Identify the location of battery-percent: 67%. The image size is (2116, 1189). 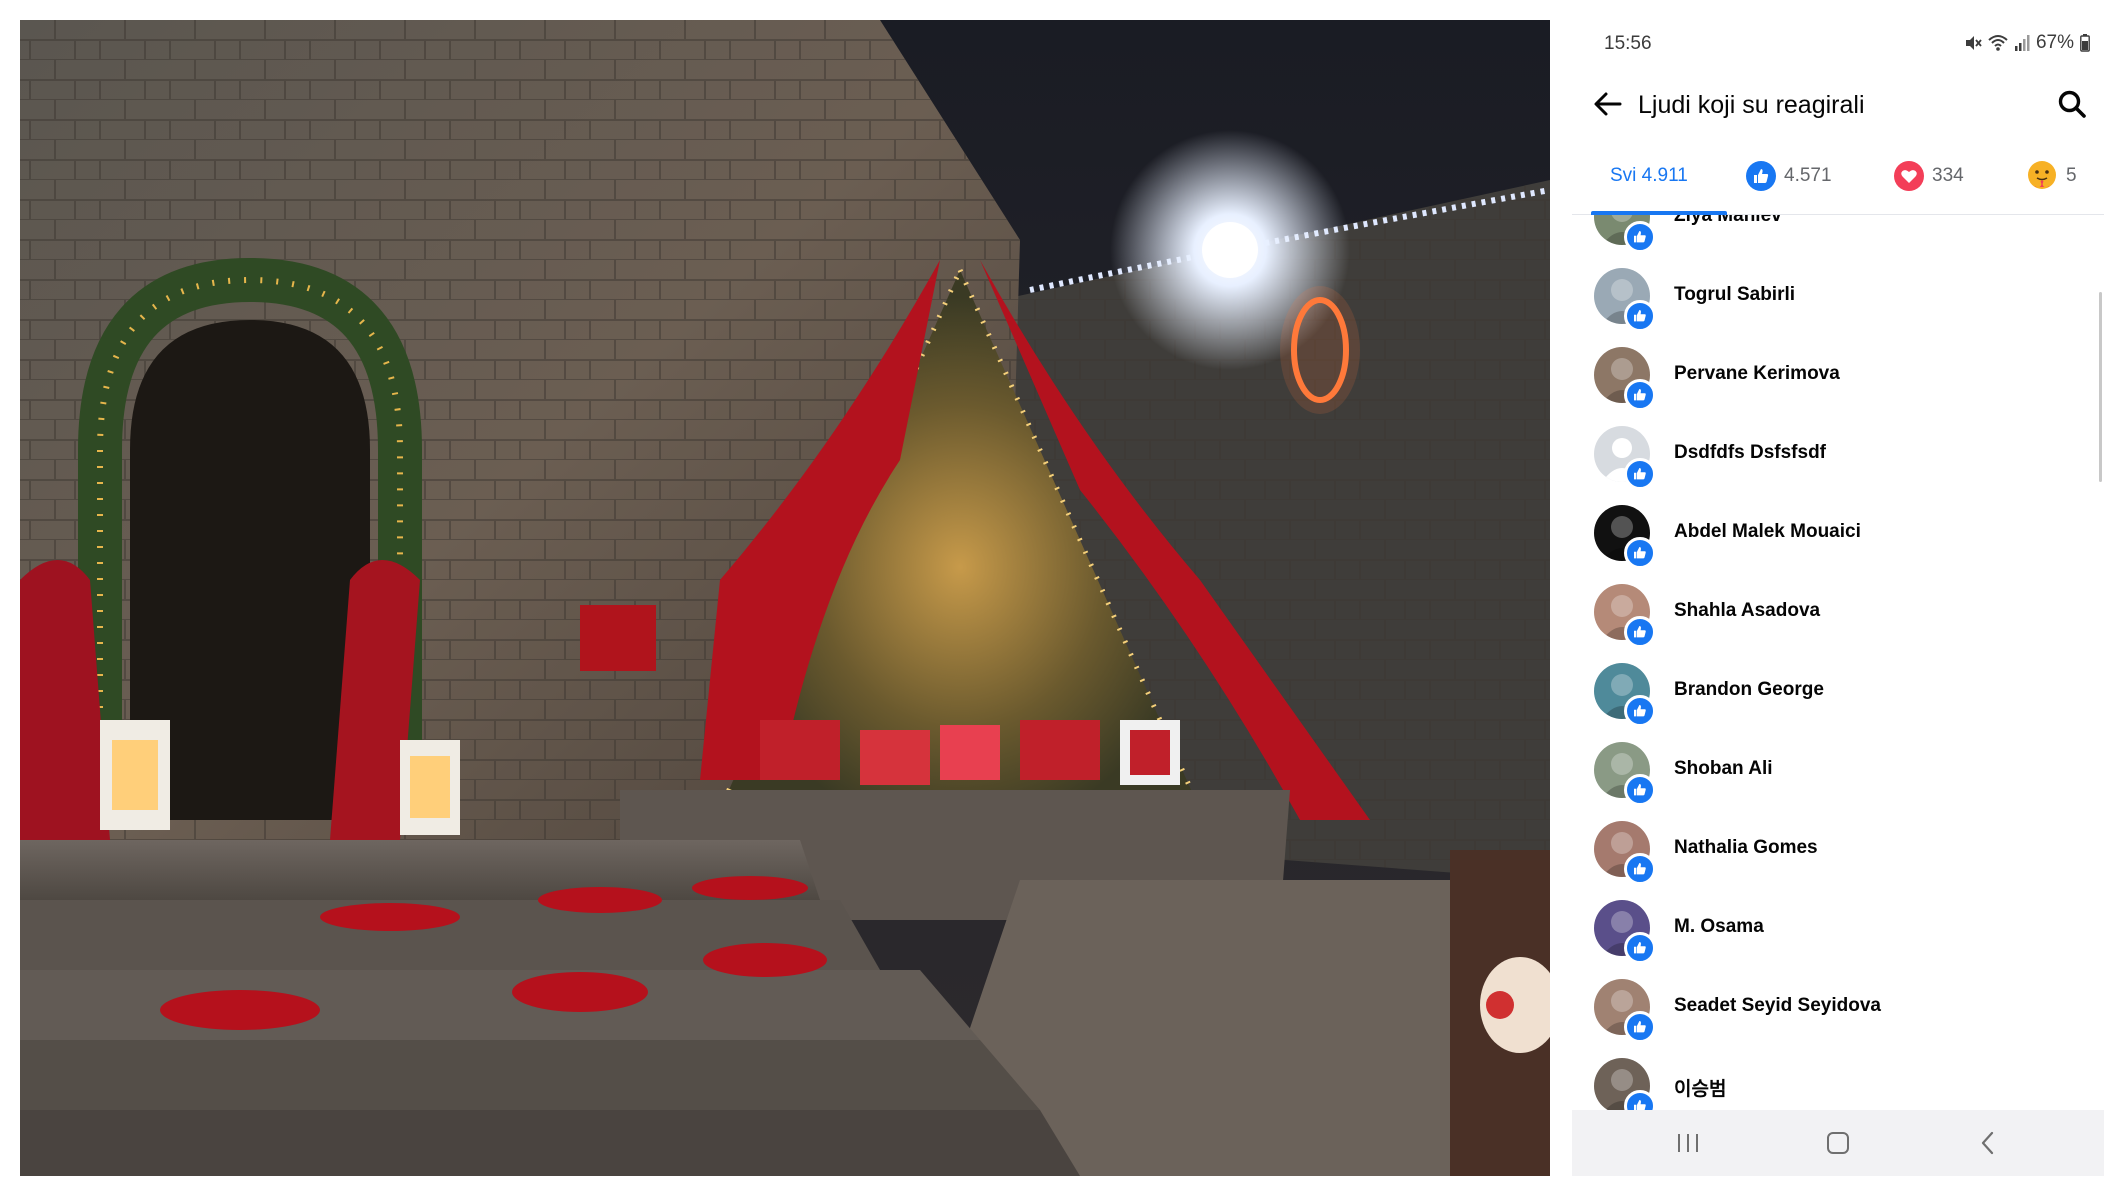
(2054, 42).